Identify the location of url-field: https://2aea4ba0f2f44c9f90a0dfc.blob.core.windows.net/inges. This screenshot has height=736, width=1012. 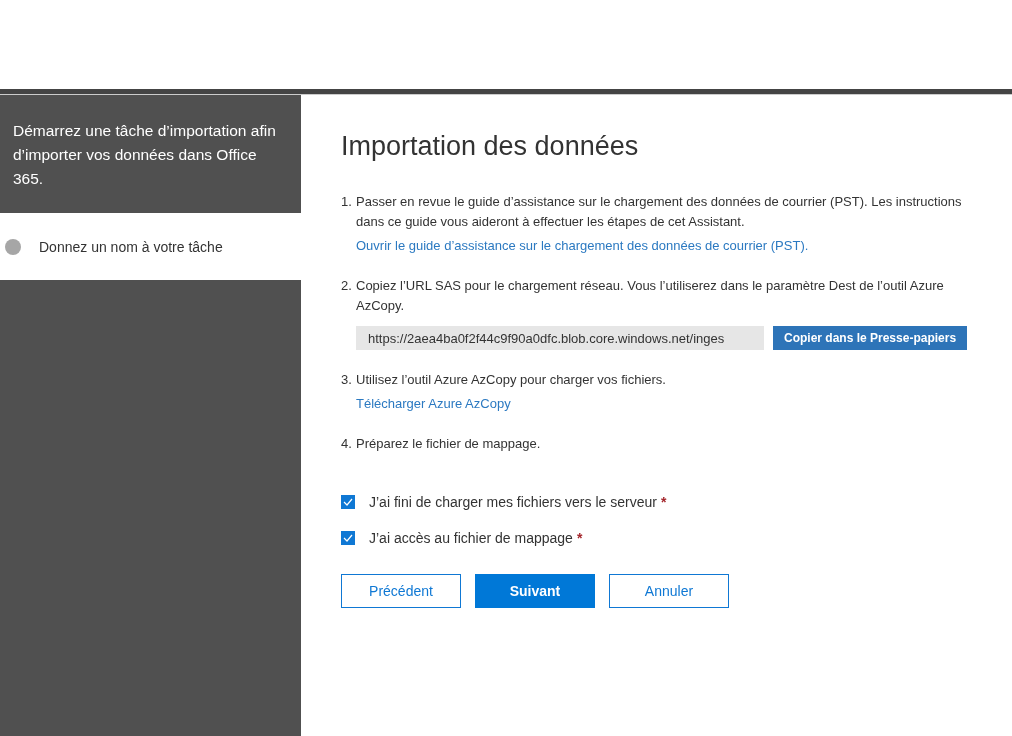
(560, 338).